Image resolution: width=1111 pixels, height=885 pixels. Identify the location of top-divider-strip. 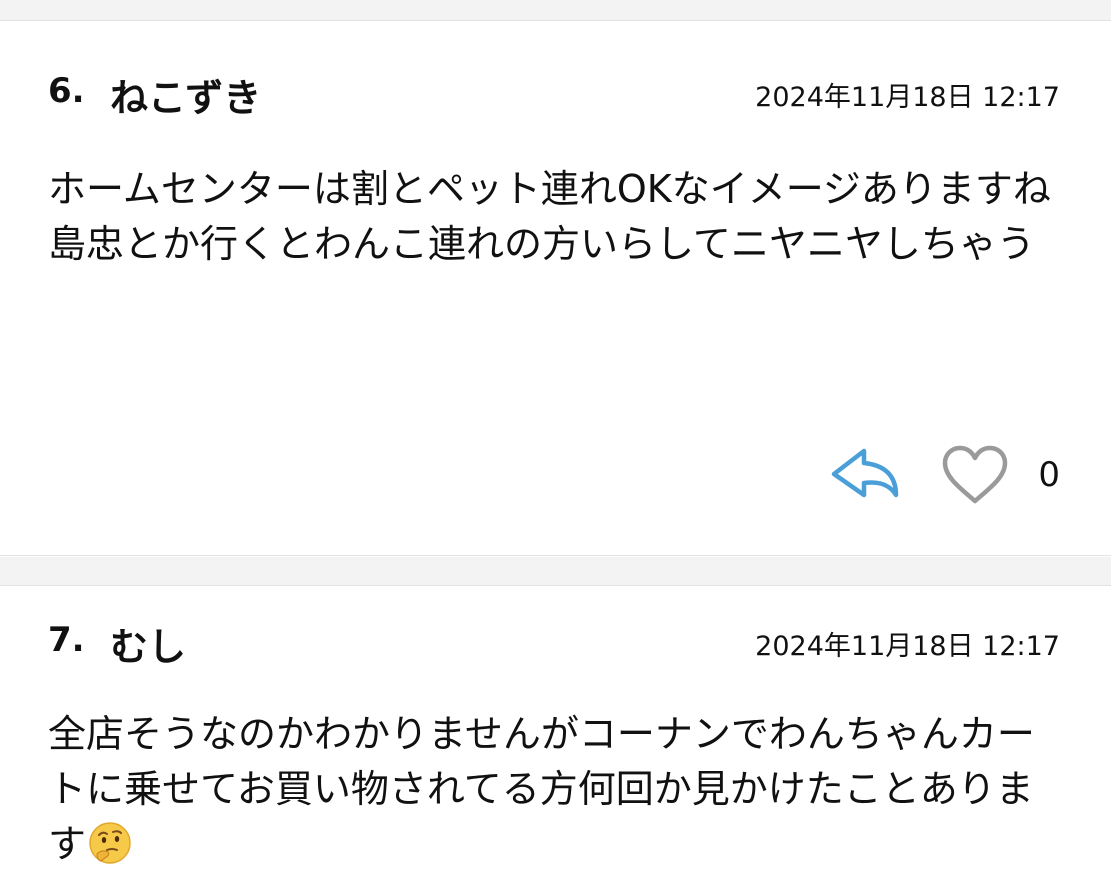
(555, 10).